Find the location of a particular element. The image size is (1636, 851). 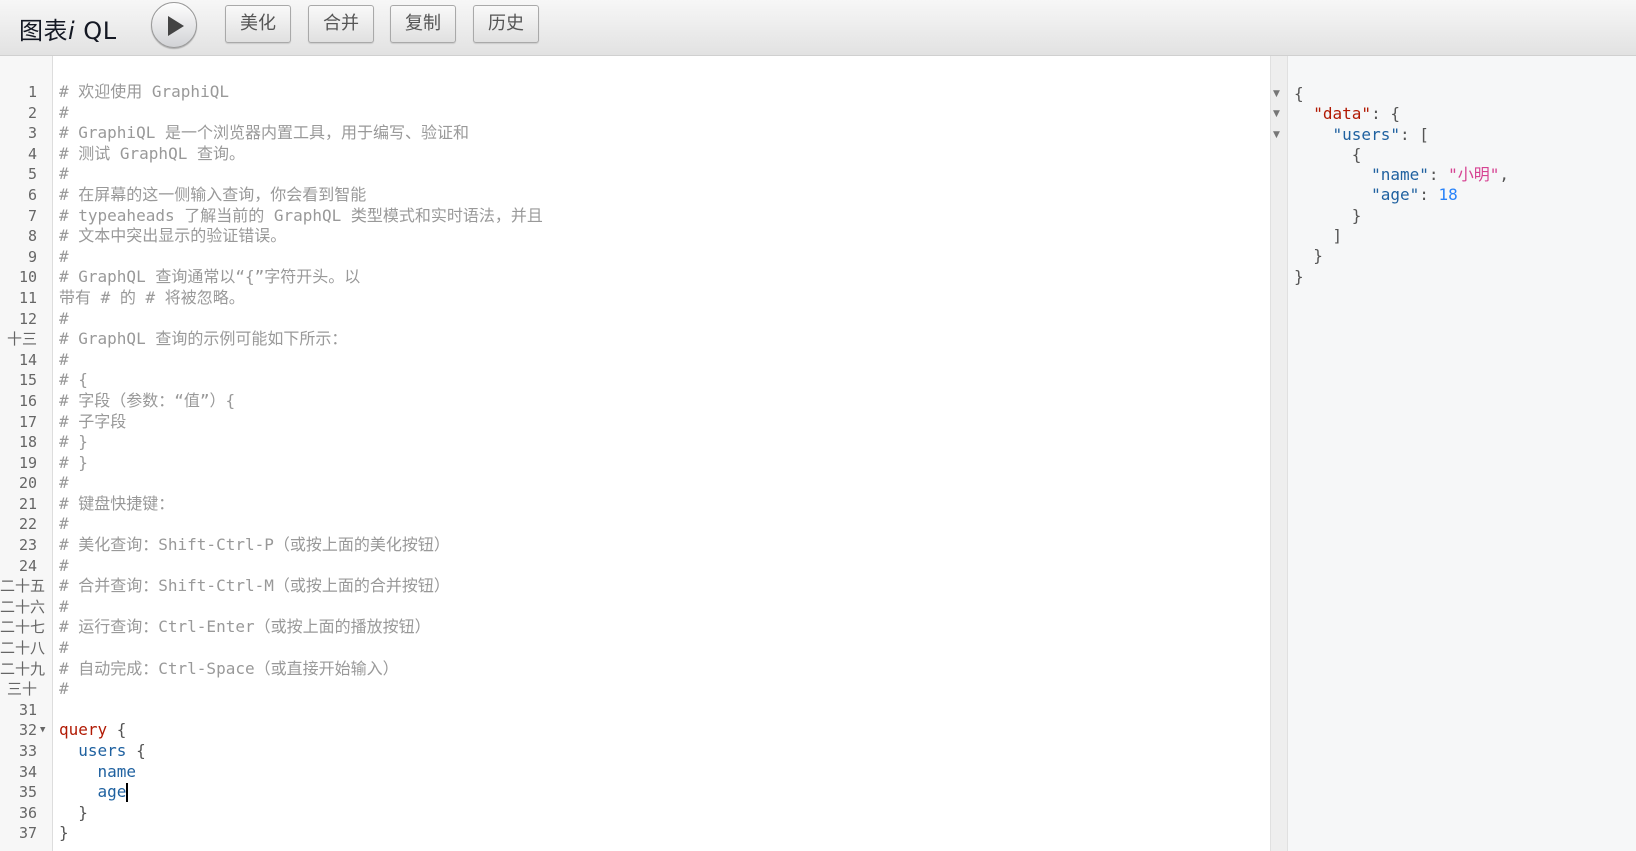

editor-line: 36 } is located at coordinates (635, 813).